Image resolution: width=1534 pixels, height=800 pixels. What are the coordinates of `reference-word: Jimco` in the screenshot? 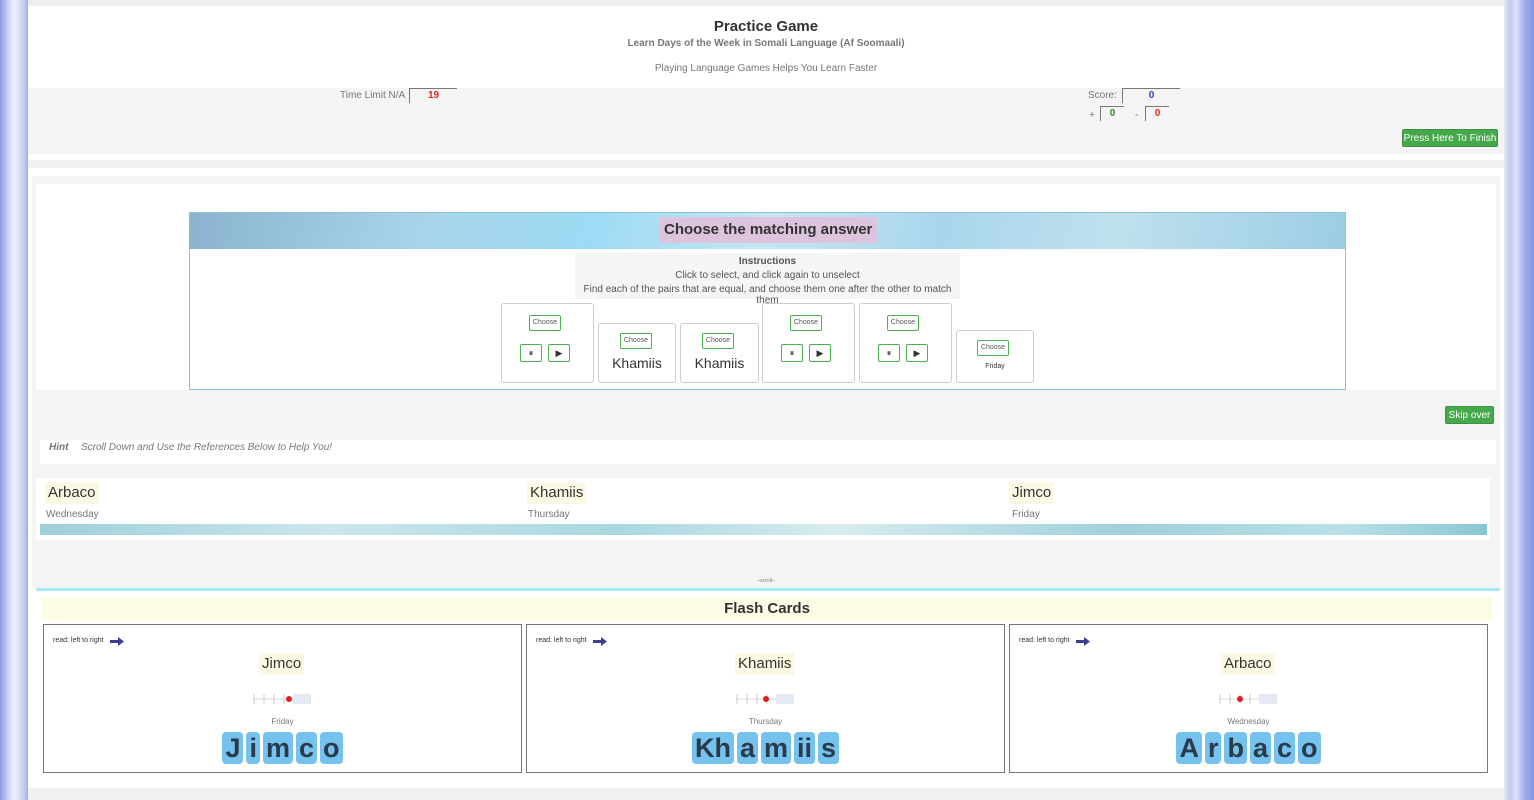 It's located at (1032, 493).